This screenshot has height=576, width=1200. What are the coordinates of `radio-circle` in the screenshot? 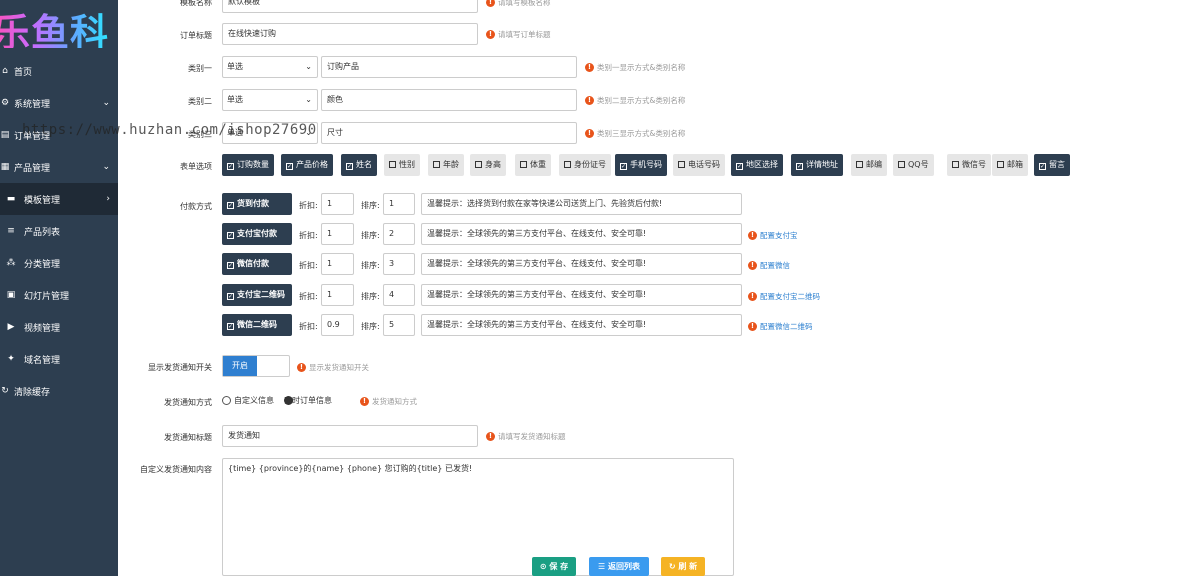 It's located at (226, 400).